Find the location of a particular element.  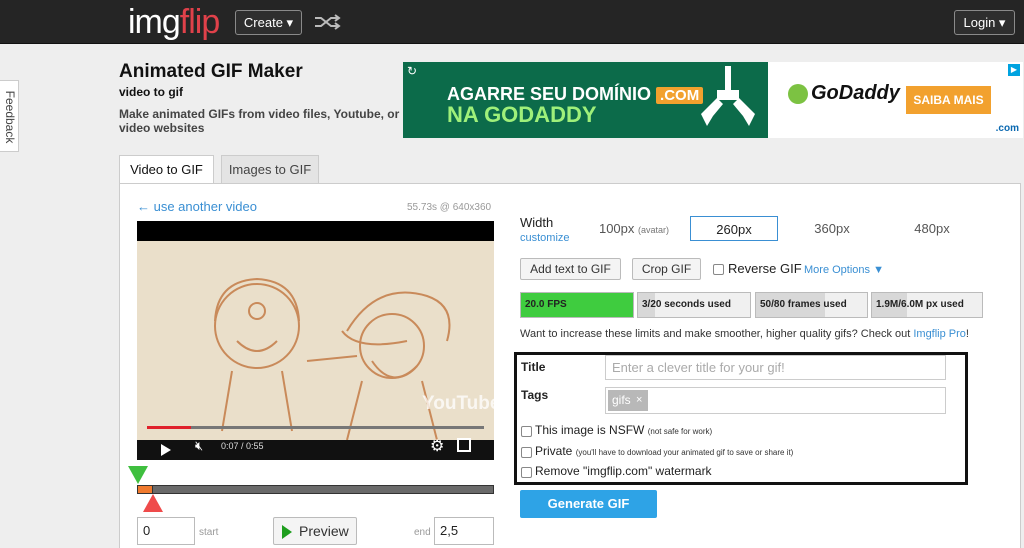

feedback-tab: Feedback is located at coordinates (9, 116).